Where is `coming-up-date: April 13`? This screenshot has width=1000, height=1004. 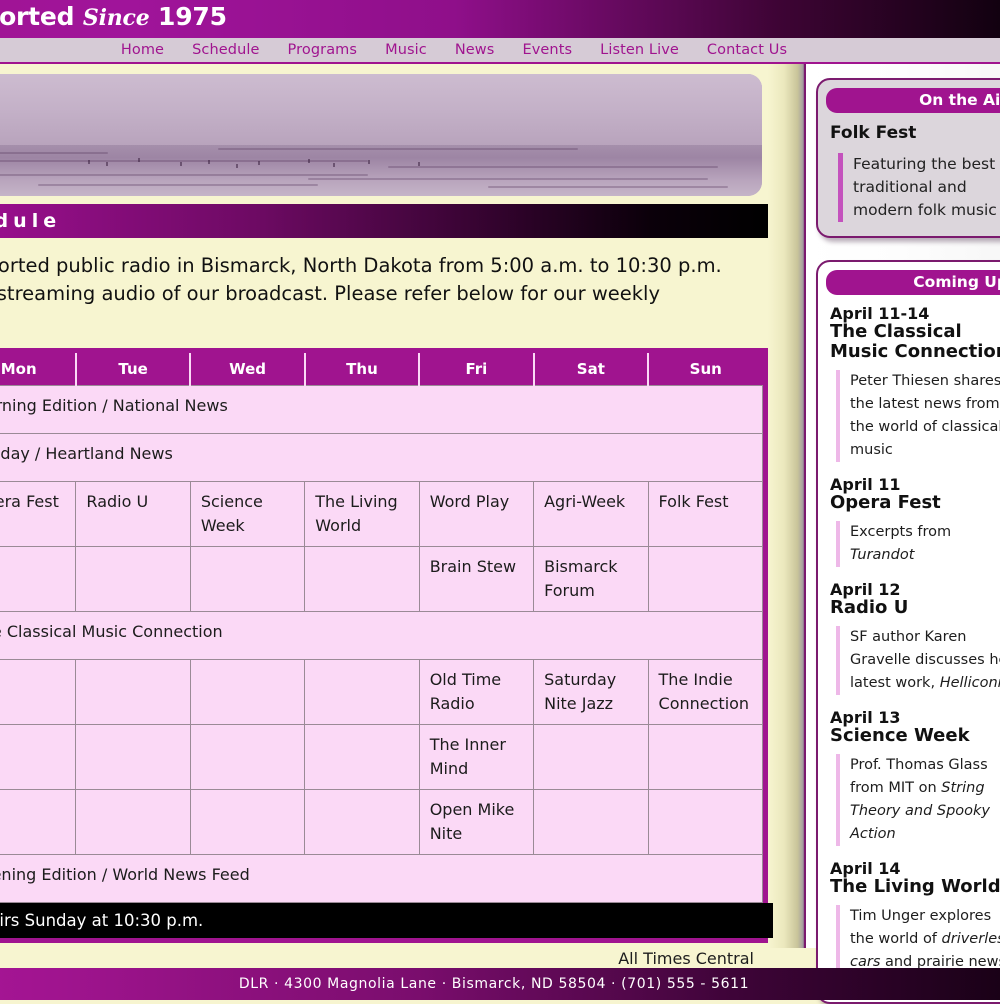 coming-up-date: April 13 is located at coordinates (865, 717).